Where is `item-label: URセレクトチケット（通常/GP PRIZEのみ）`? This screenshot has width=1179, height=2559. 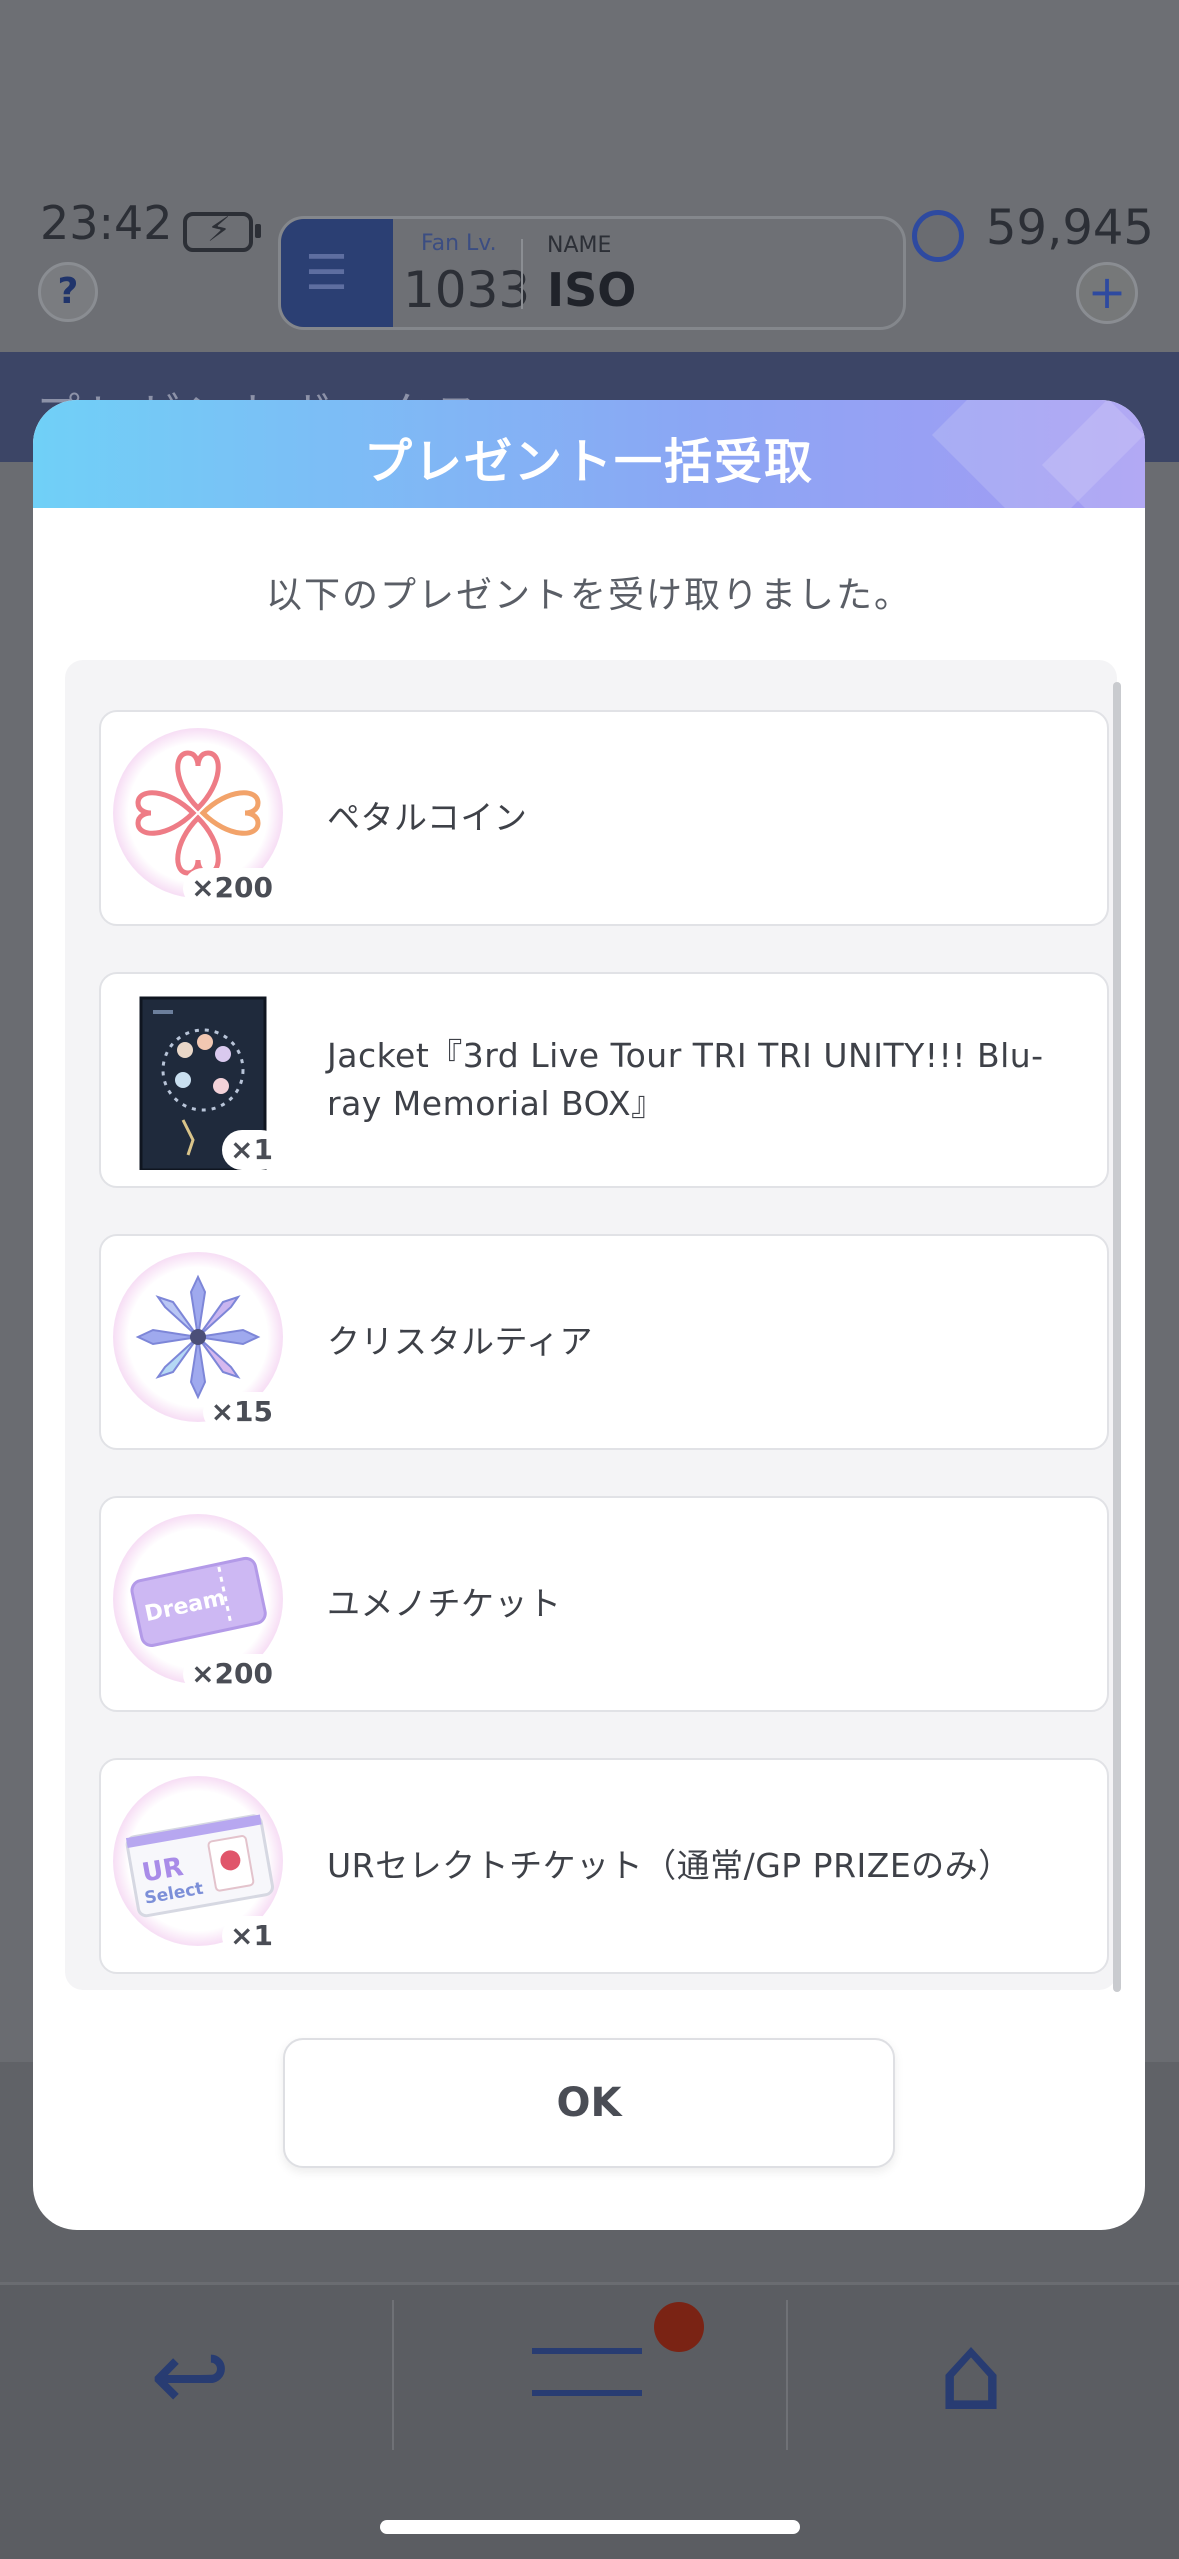
item-label: URセレクトチケット（通常/GP PRIZEのみ） is located at coordinates (669, 1865).